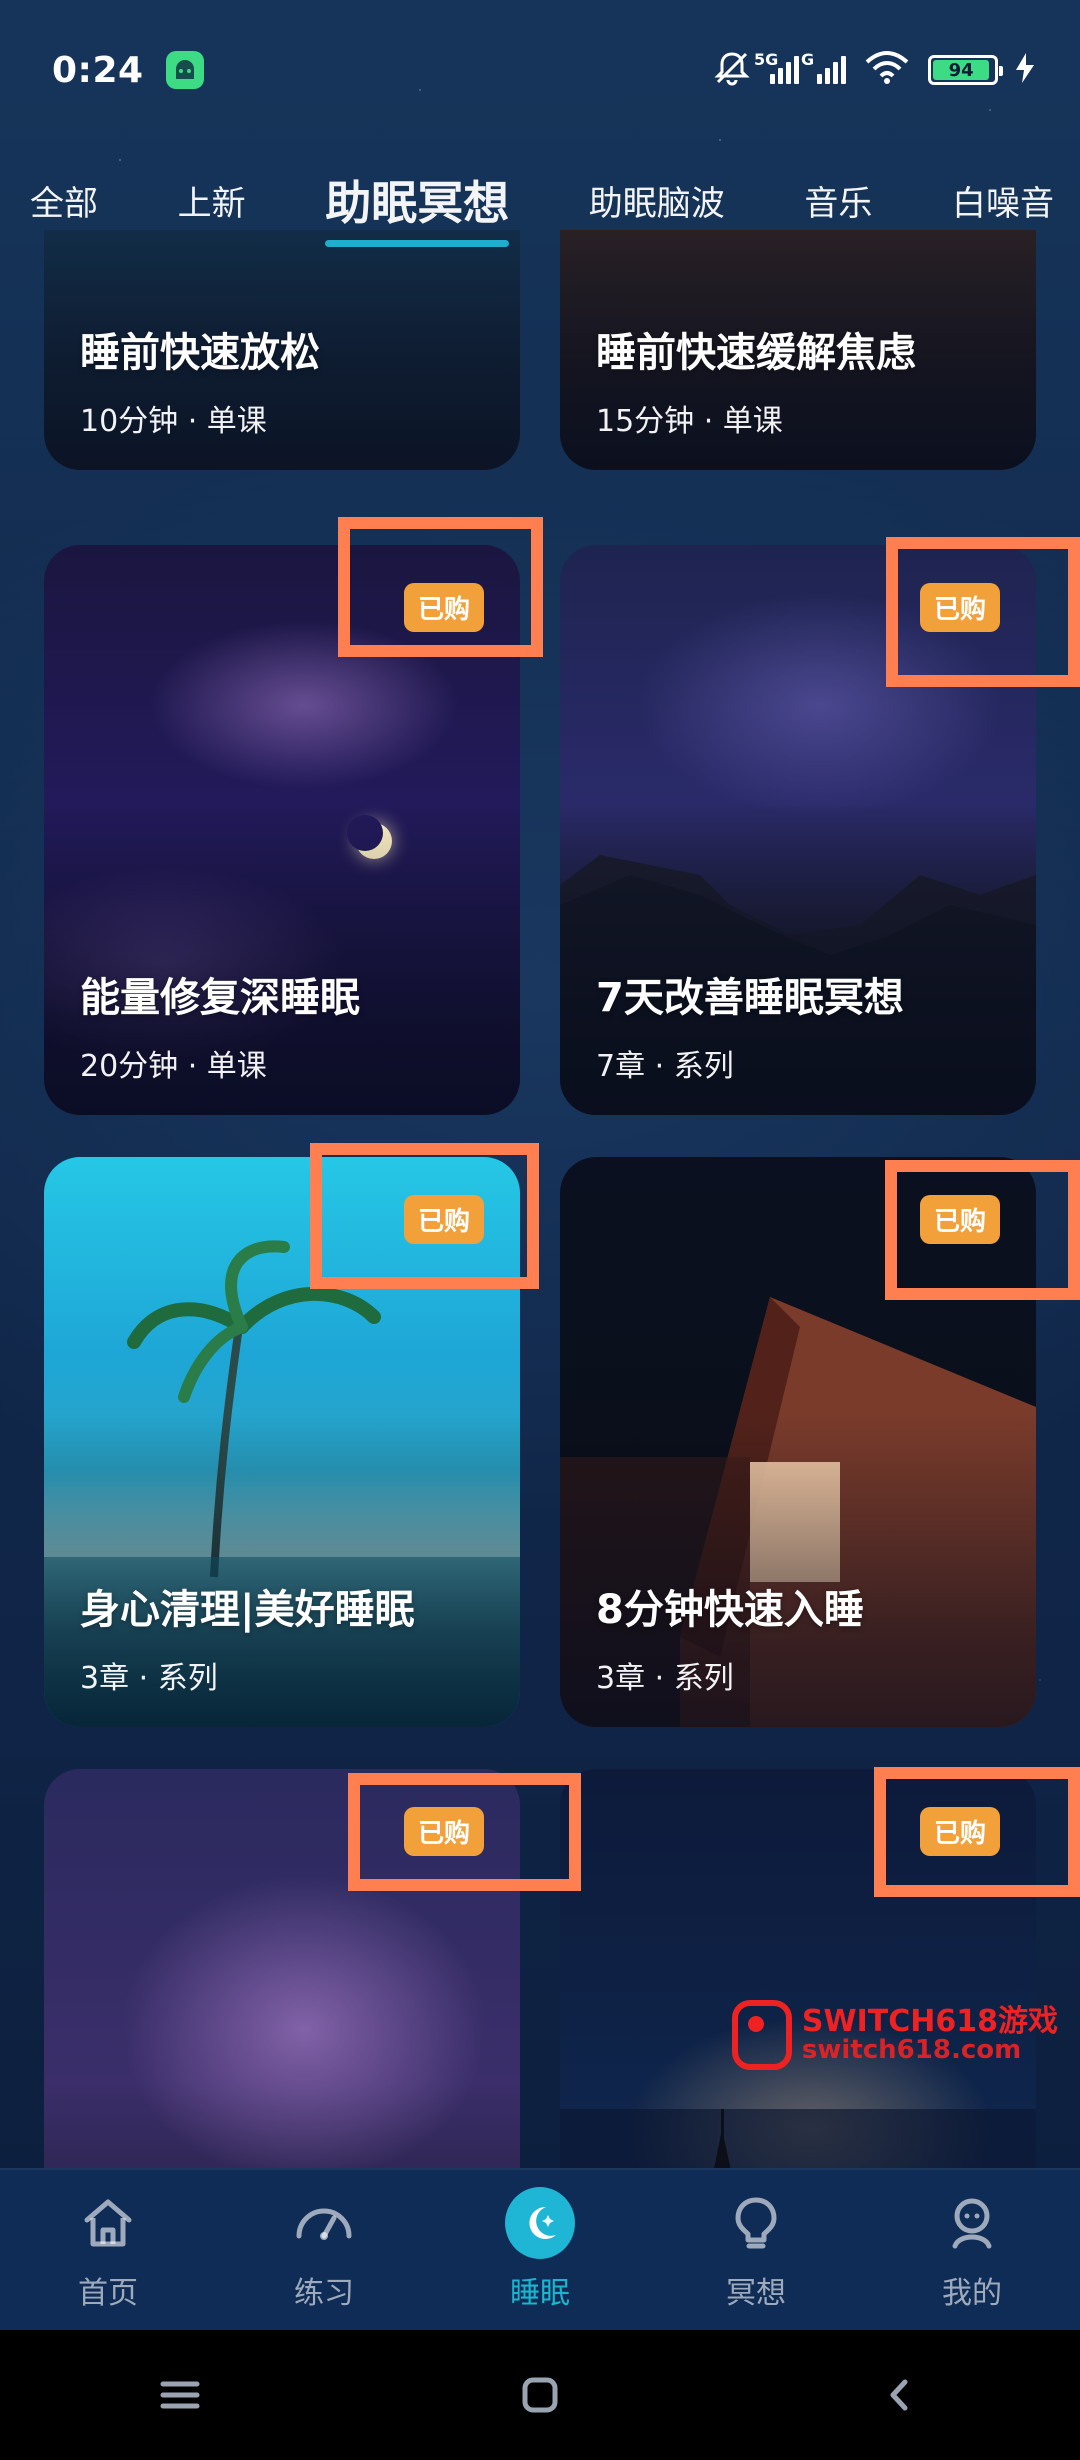 Image resolution: width=1080 pixels, height=2460 pixels. I want to click on status-left: 0:24, so click(128, 70).